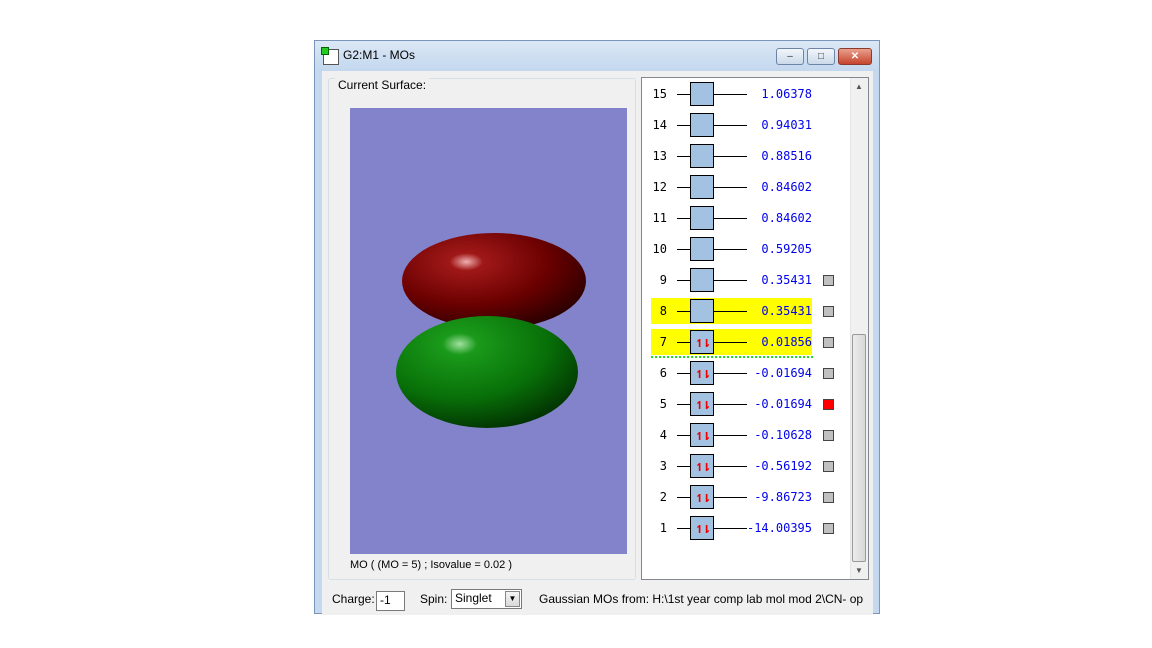 This screenshot has width=1152, height=648. What do you see at coordinates (731, 187) in the screenshot?
I see `mo-row: 12 0.84602` at bounding box center [731, 187].